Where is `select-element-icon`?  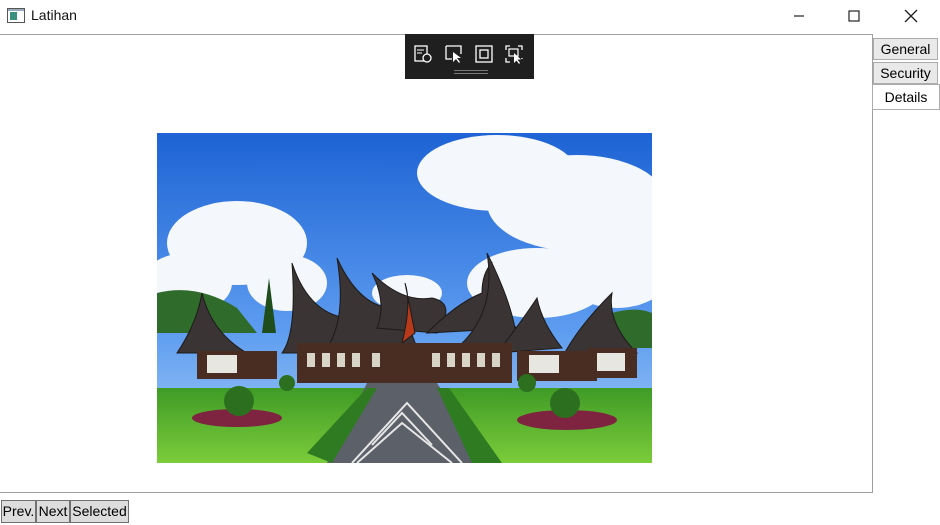
select-element-icon is located at coordinates (453, 54).